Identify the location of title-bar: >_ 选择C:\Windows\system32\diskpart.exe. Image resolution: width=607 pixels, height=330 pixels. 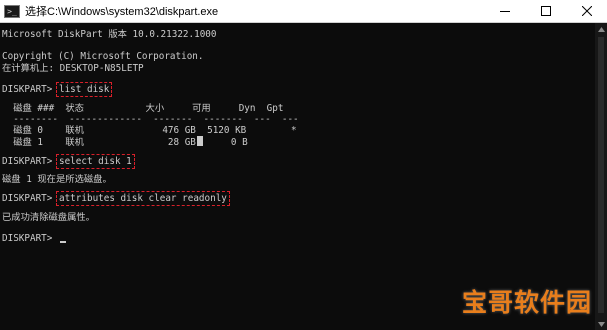
(303, 11).